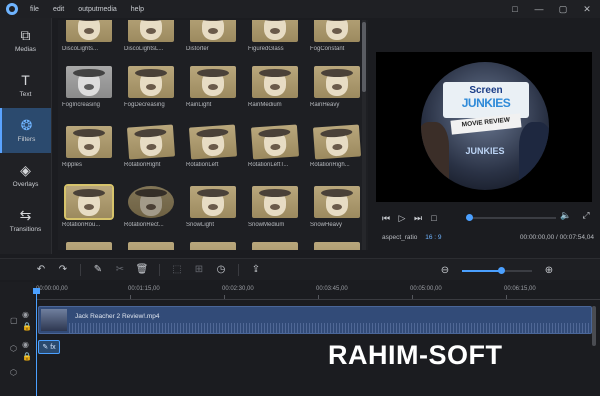  What do you see at coordinates (177, 269) in the screenshot?
I see `crop-icon: ⬚` at bounding box center [177, 269].